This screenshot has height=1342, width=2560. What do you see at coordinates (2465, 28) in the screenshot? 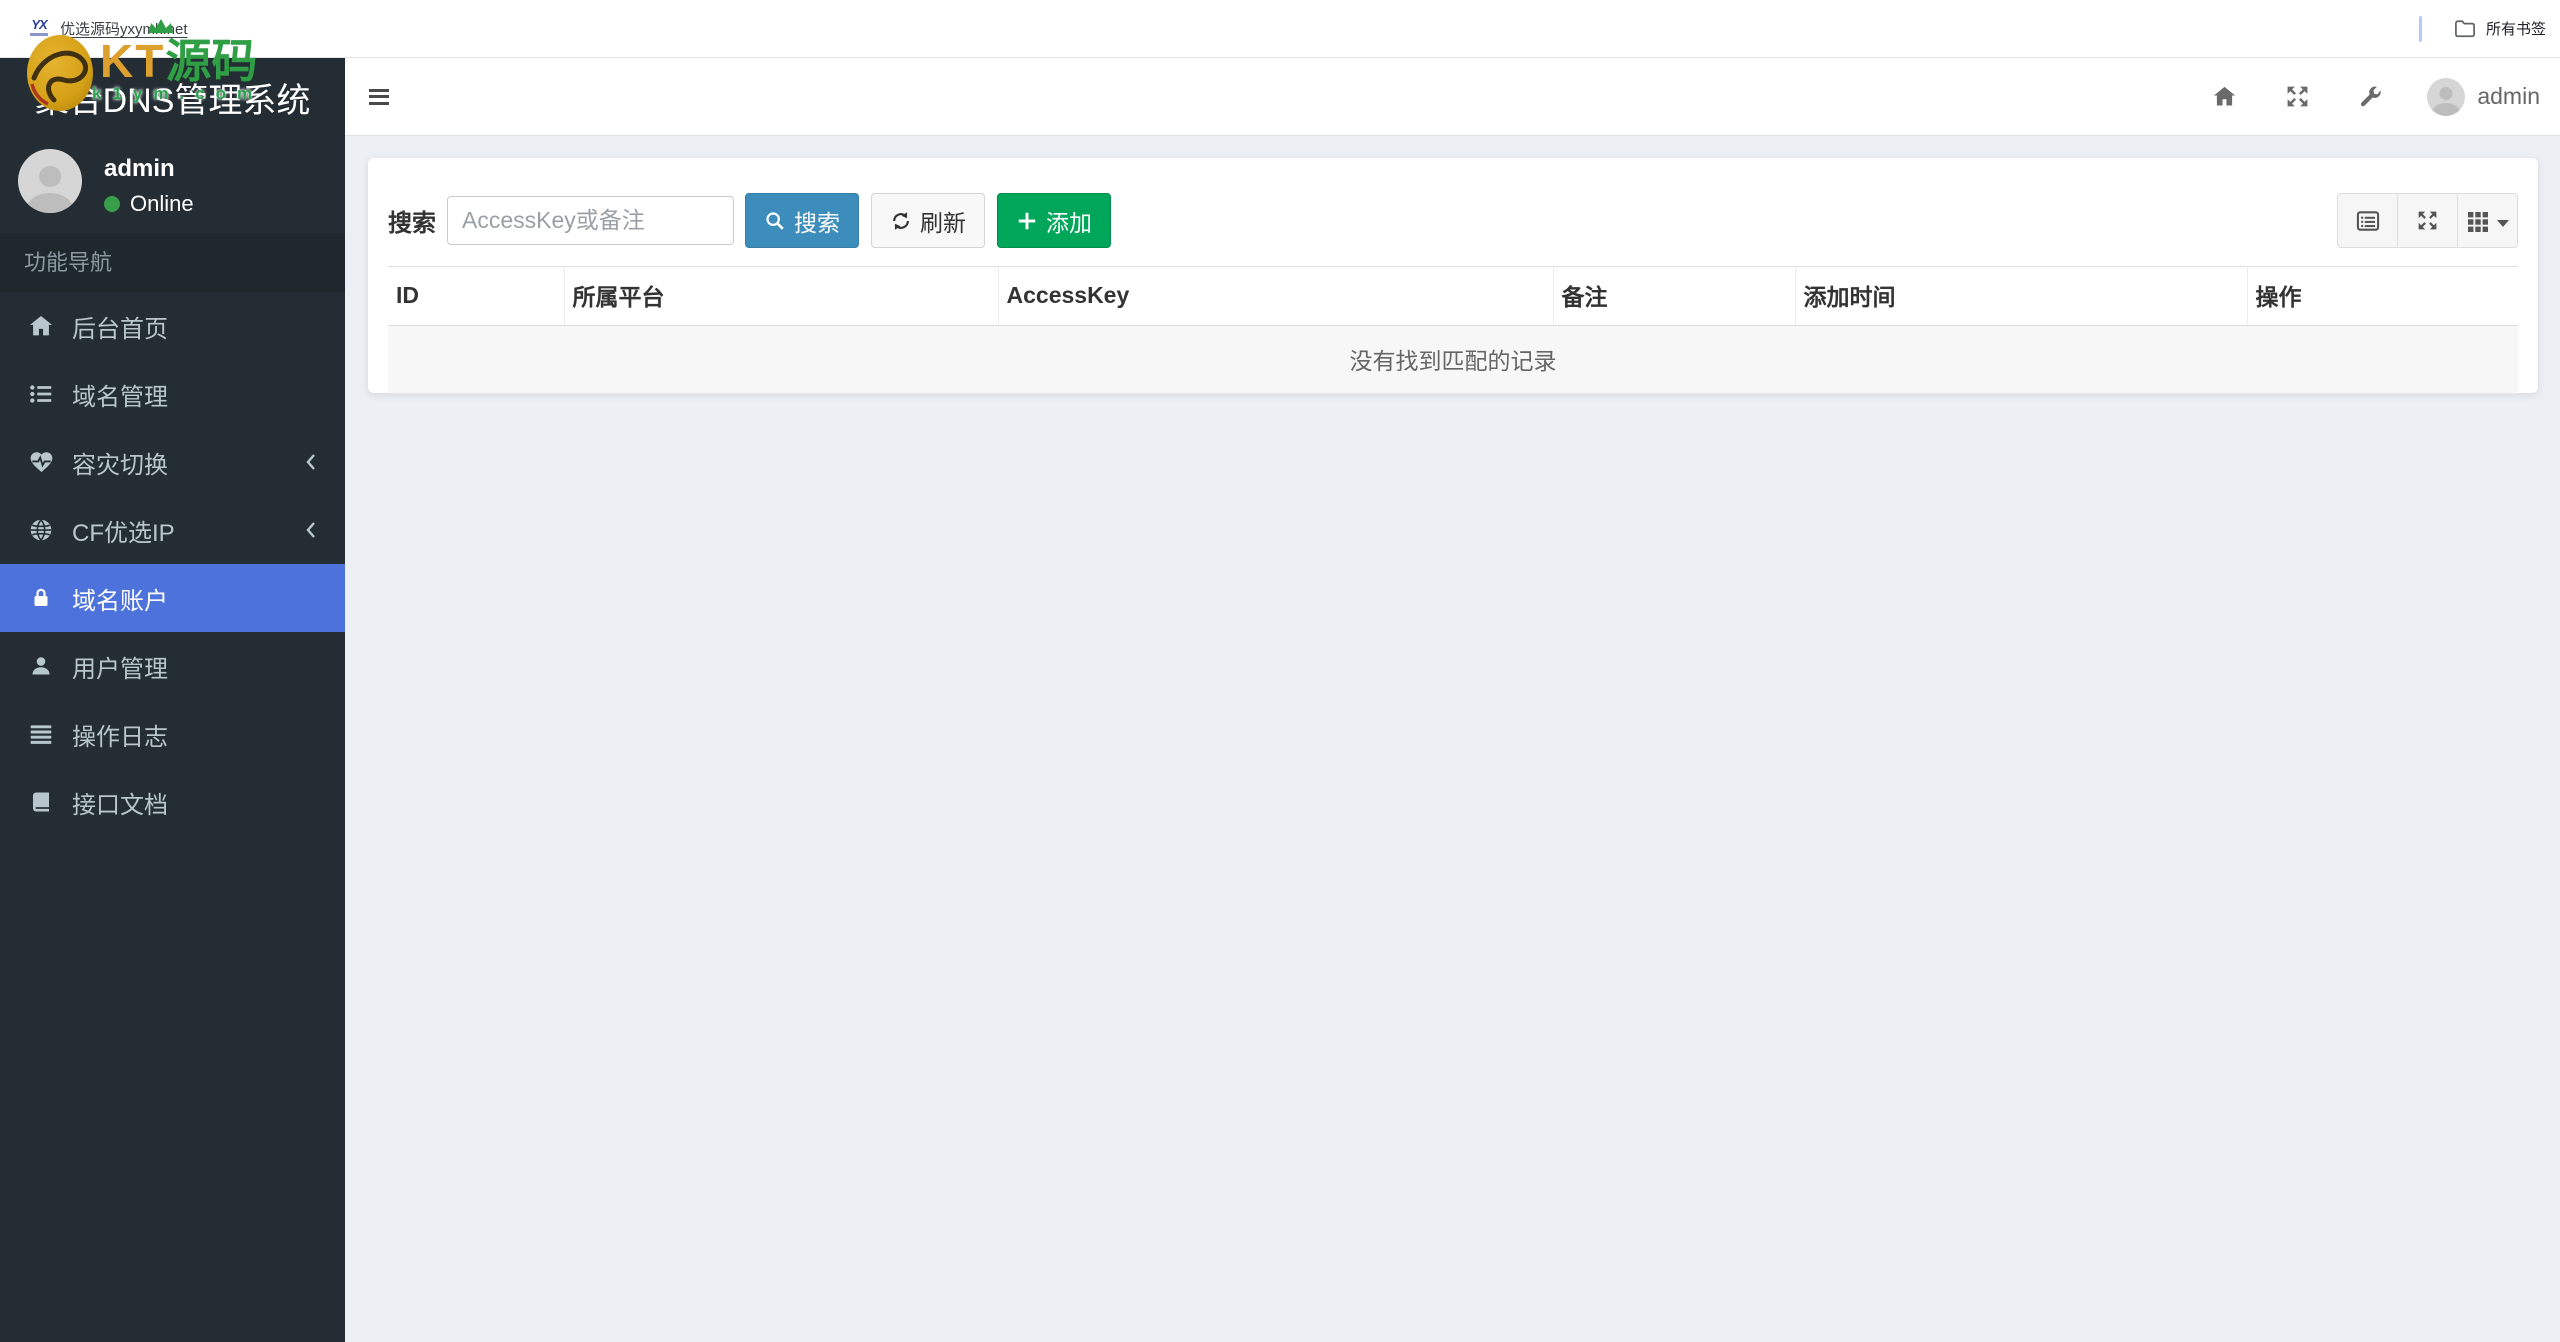
I see `folder-icon` at bounding box center [2465, 28].